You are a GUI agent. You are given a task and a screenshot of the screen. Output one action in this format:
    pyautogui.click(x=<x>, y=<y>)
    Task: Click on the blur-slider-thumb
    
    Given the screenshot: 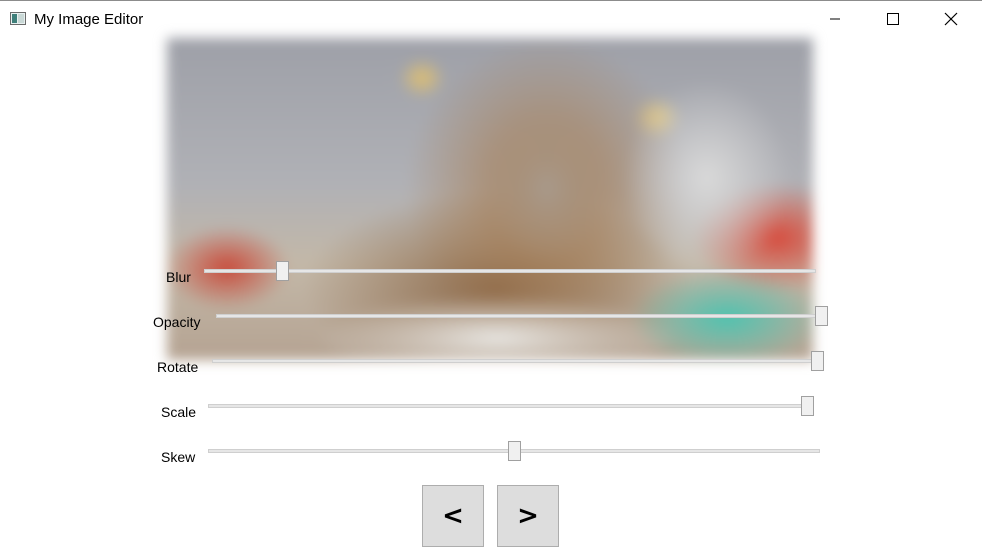 What is the action you would take?
    pyautogui.click(x=282, y=271)
    